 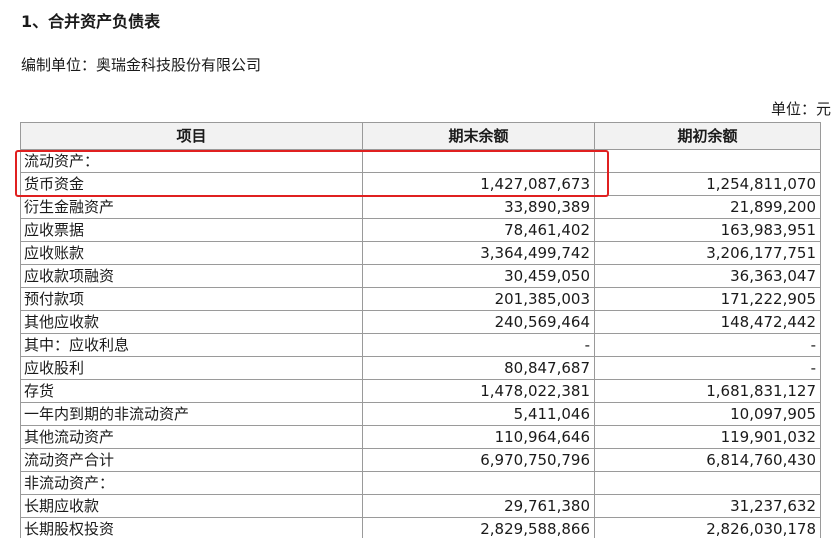 I want to click on row-end-balance-cell: 80,847,687, so click(x=478, y=368).